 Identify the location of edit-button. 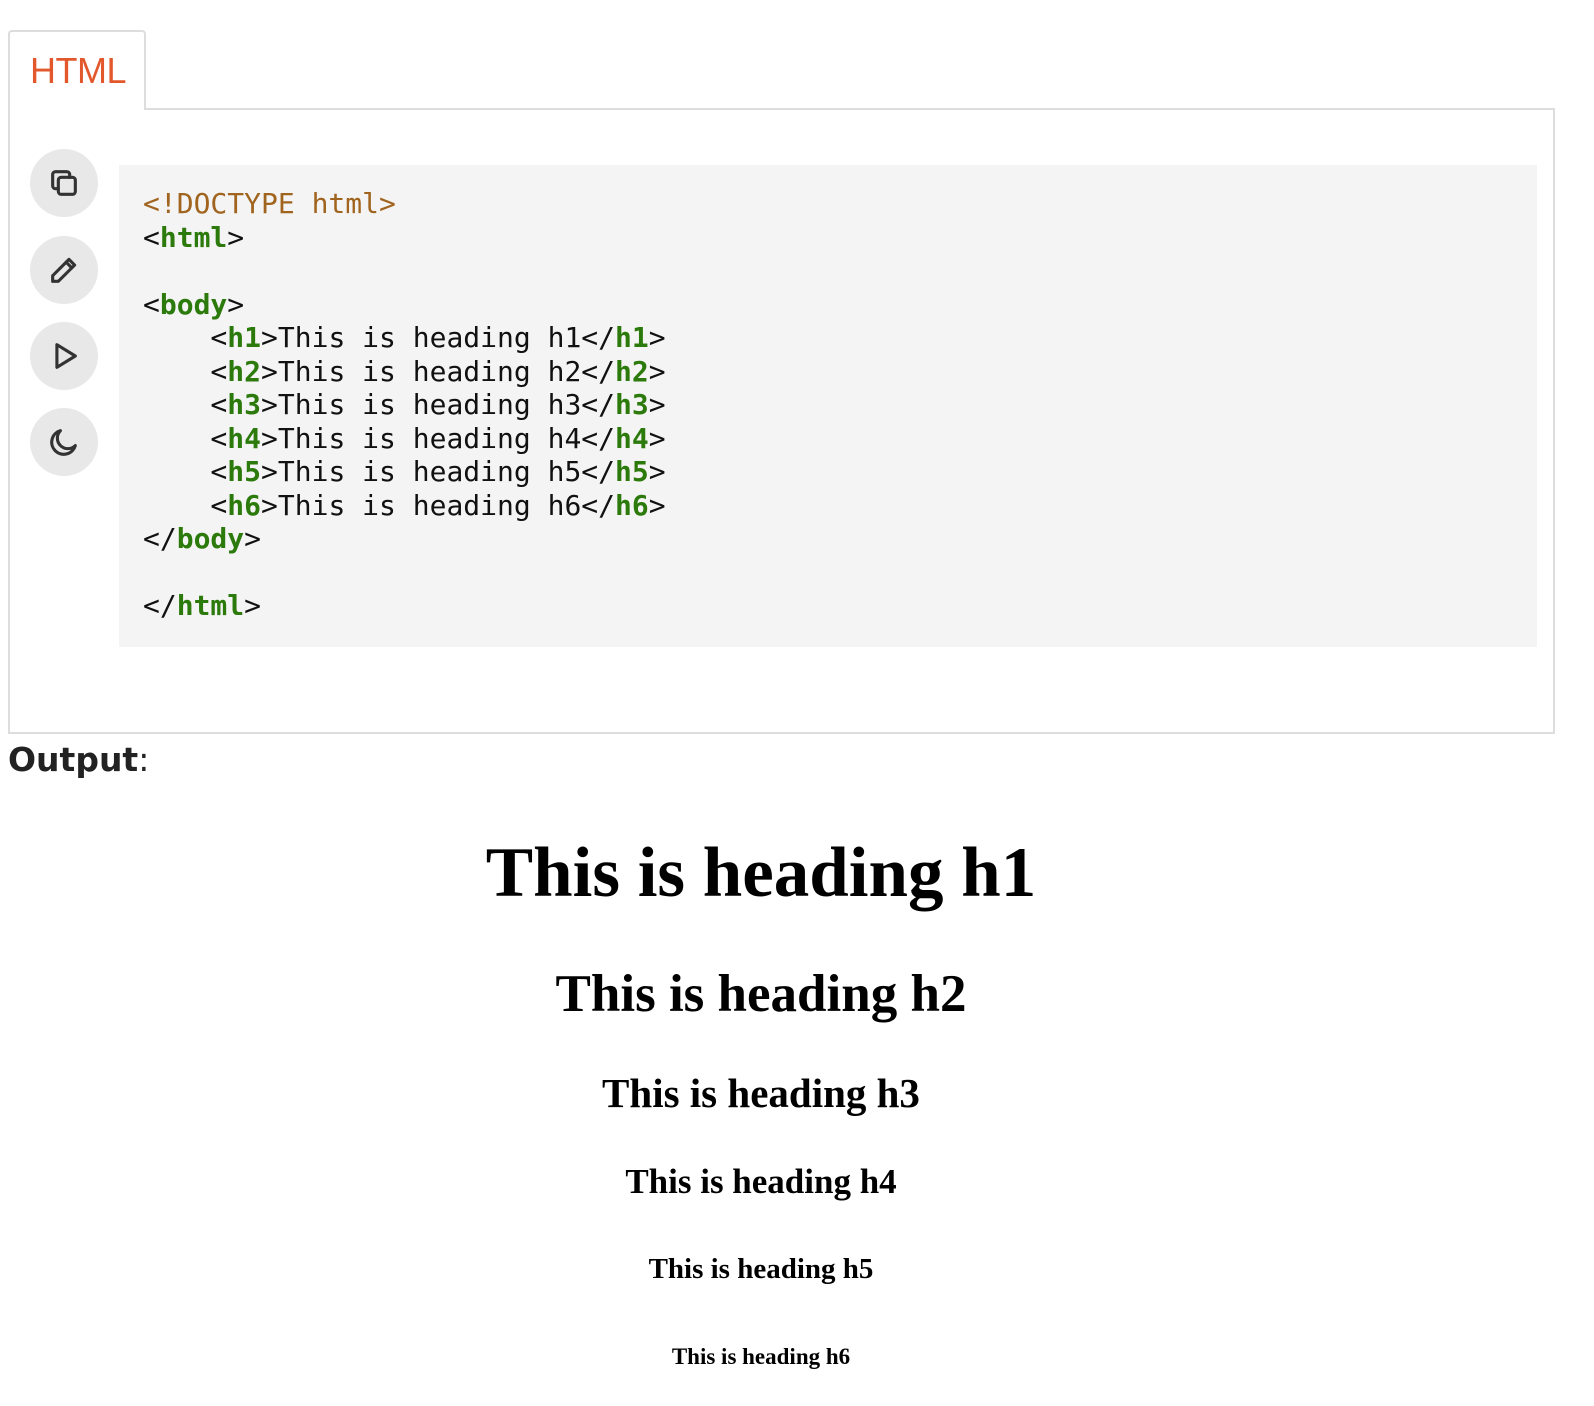
(64, 270).